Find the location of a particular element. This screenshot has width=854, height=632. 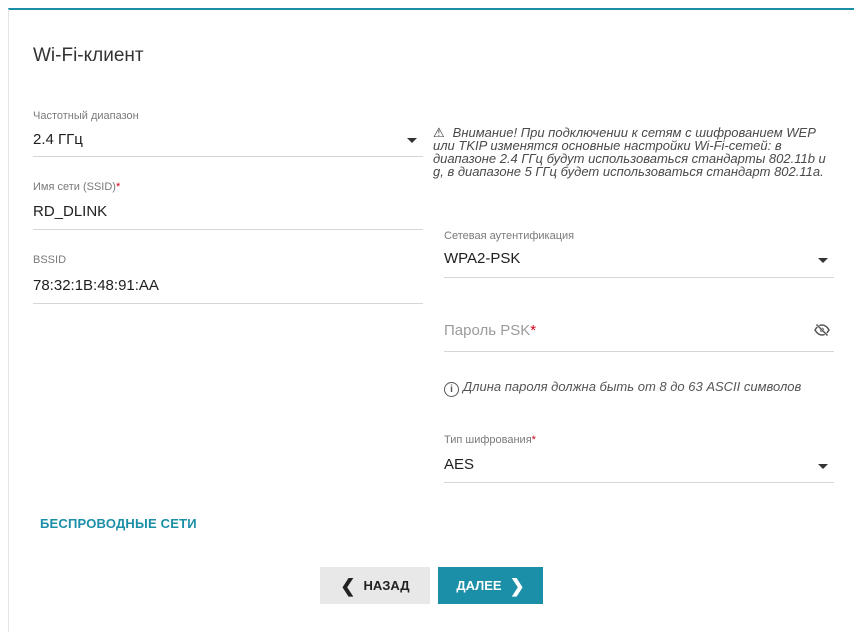

band-underline is located at coordinates (228, 156).